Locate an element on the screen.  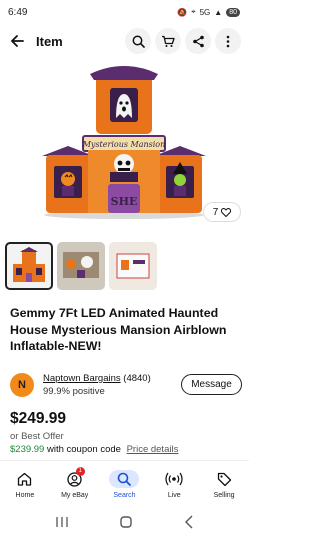
message-button: Message is located at coordinates (211, 384).